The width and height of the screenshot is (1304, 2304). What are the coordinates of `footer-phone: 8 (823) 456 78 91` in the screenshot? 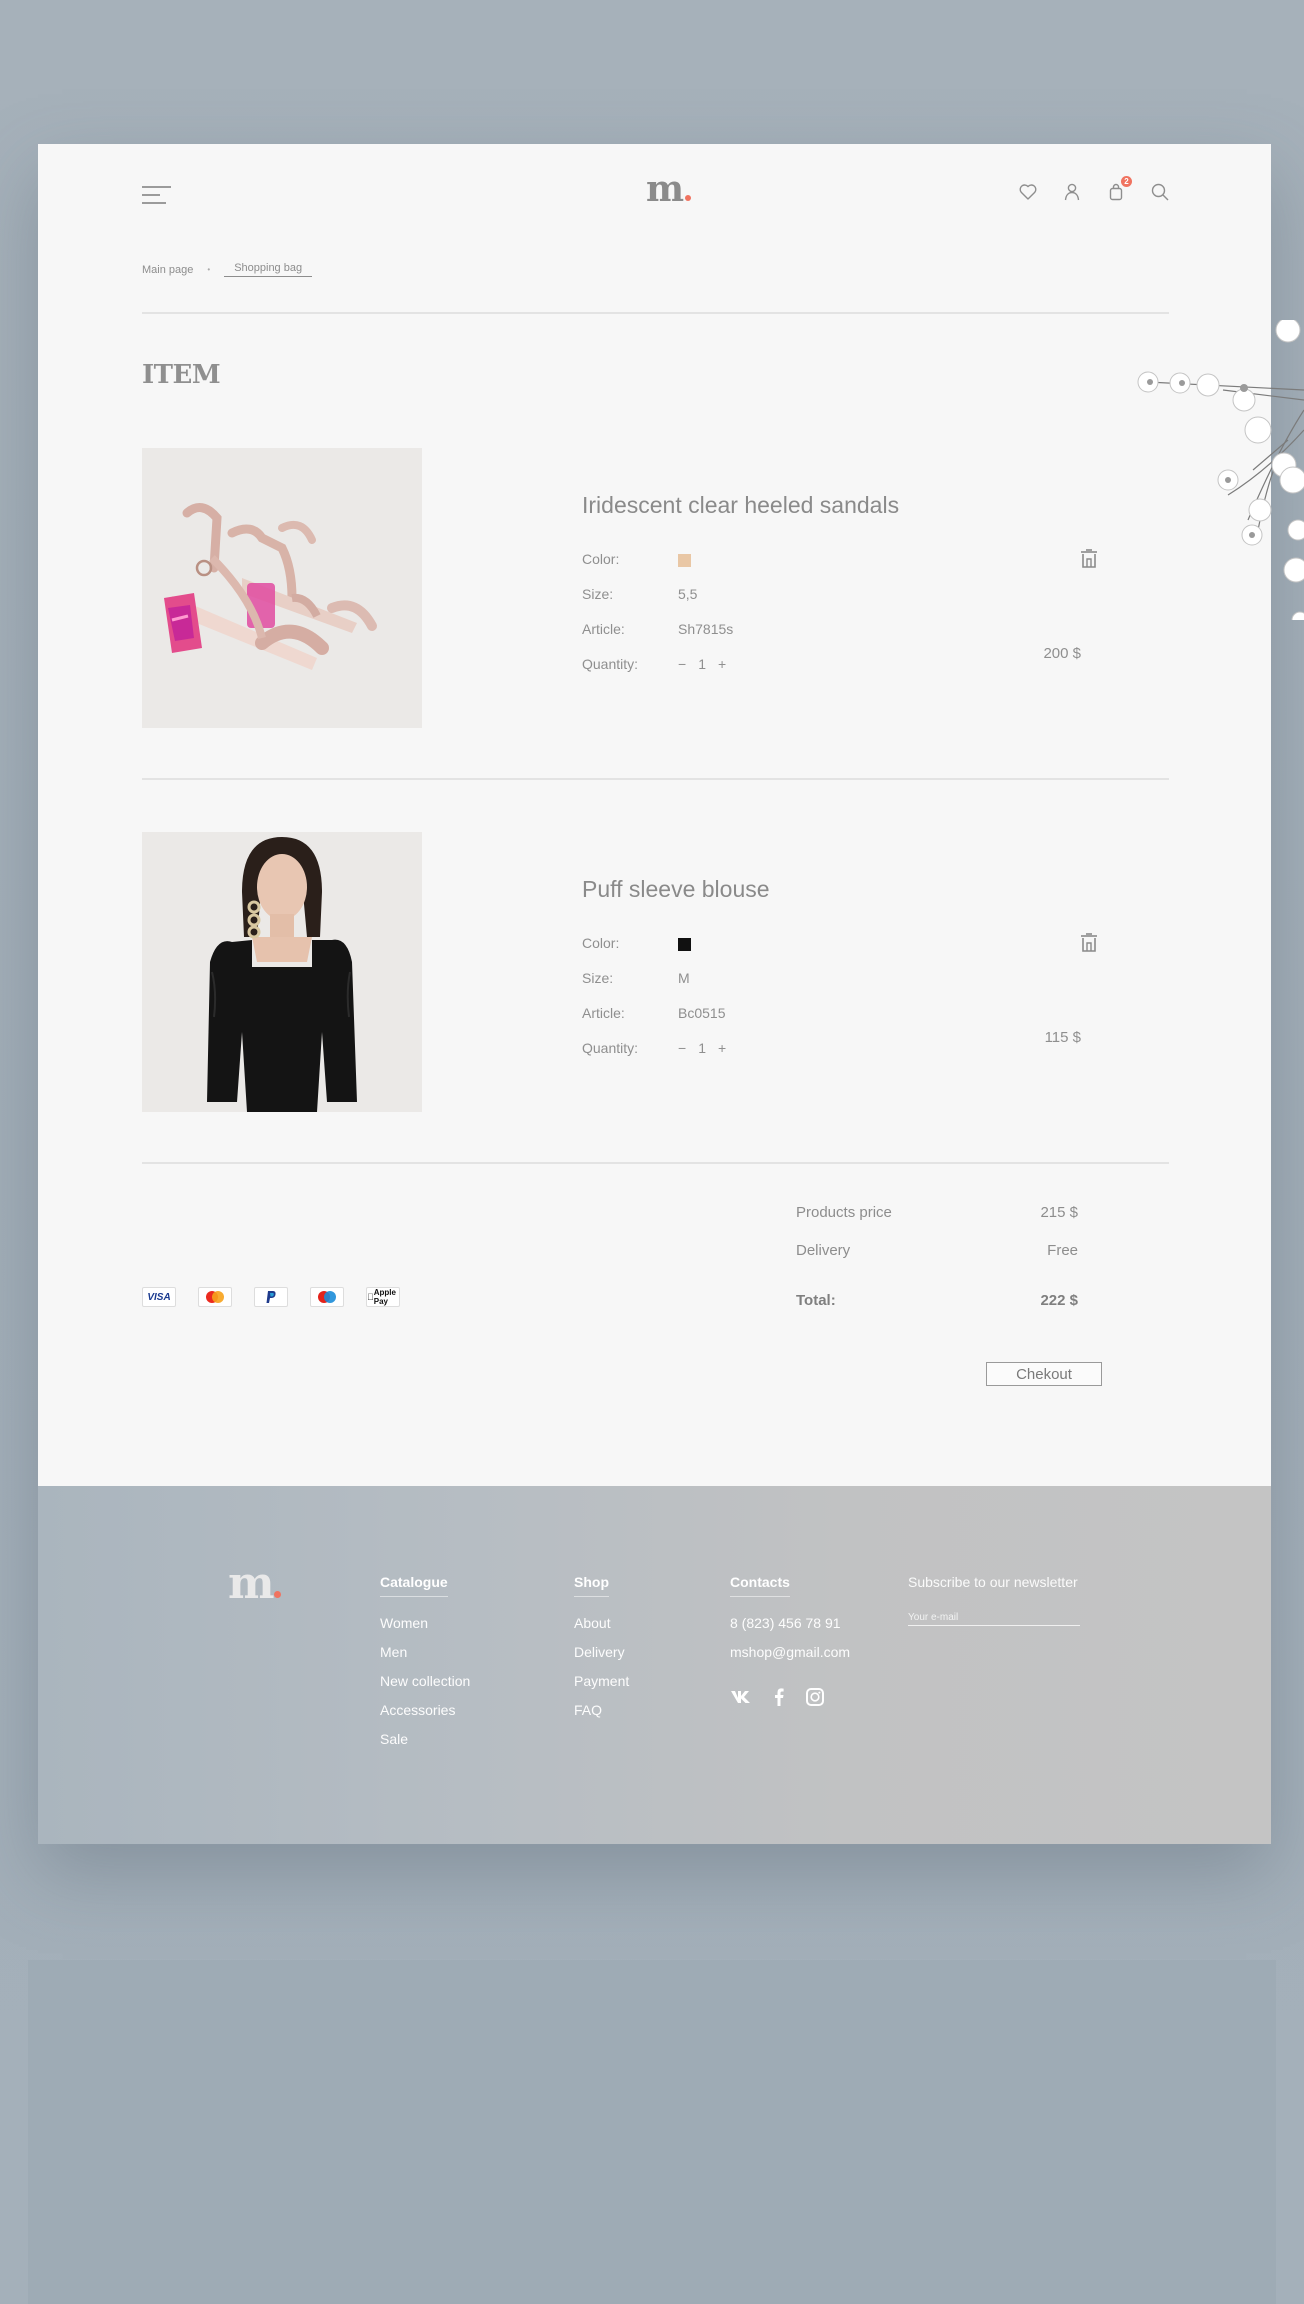 It's located at (790, 1623).